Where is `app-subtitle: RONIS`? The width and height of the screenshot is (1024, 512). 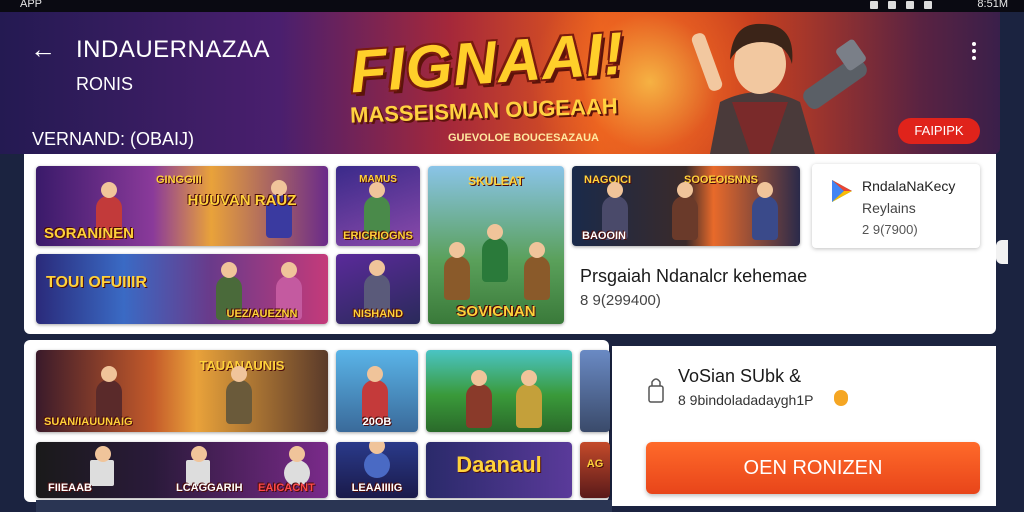
app-subtitle: RONIS is located at coordinates (105, 84).